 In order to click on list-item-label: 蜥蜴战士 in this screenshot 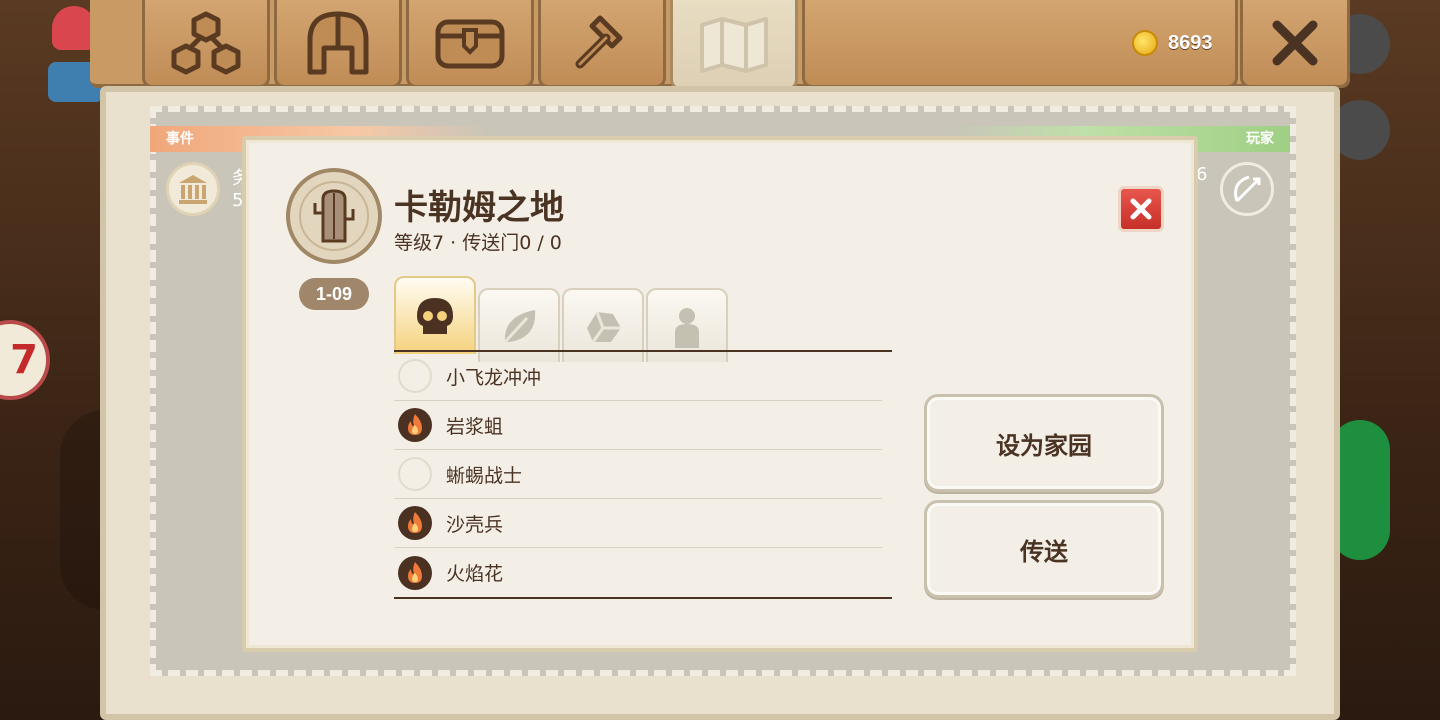, I will do `click(484, 475)`.